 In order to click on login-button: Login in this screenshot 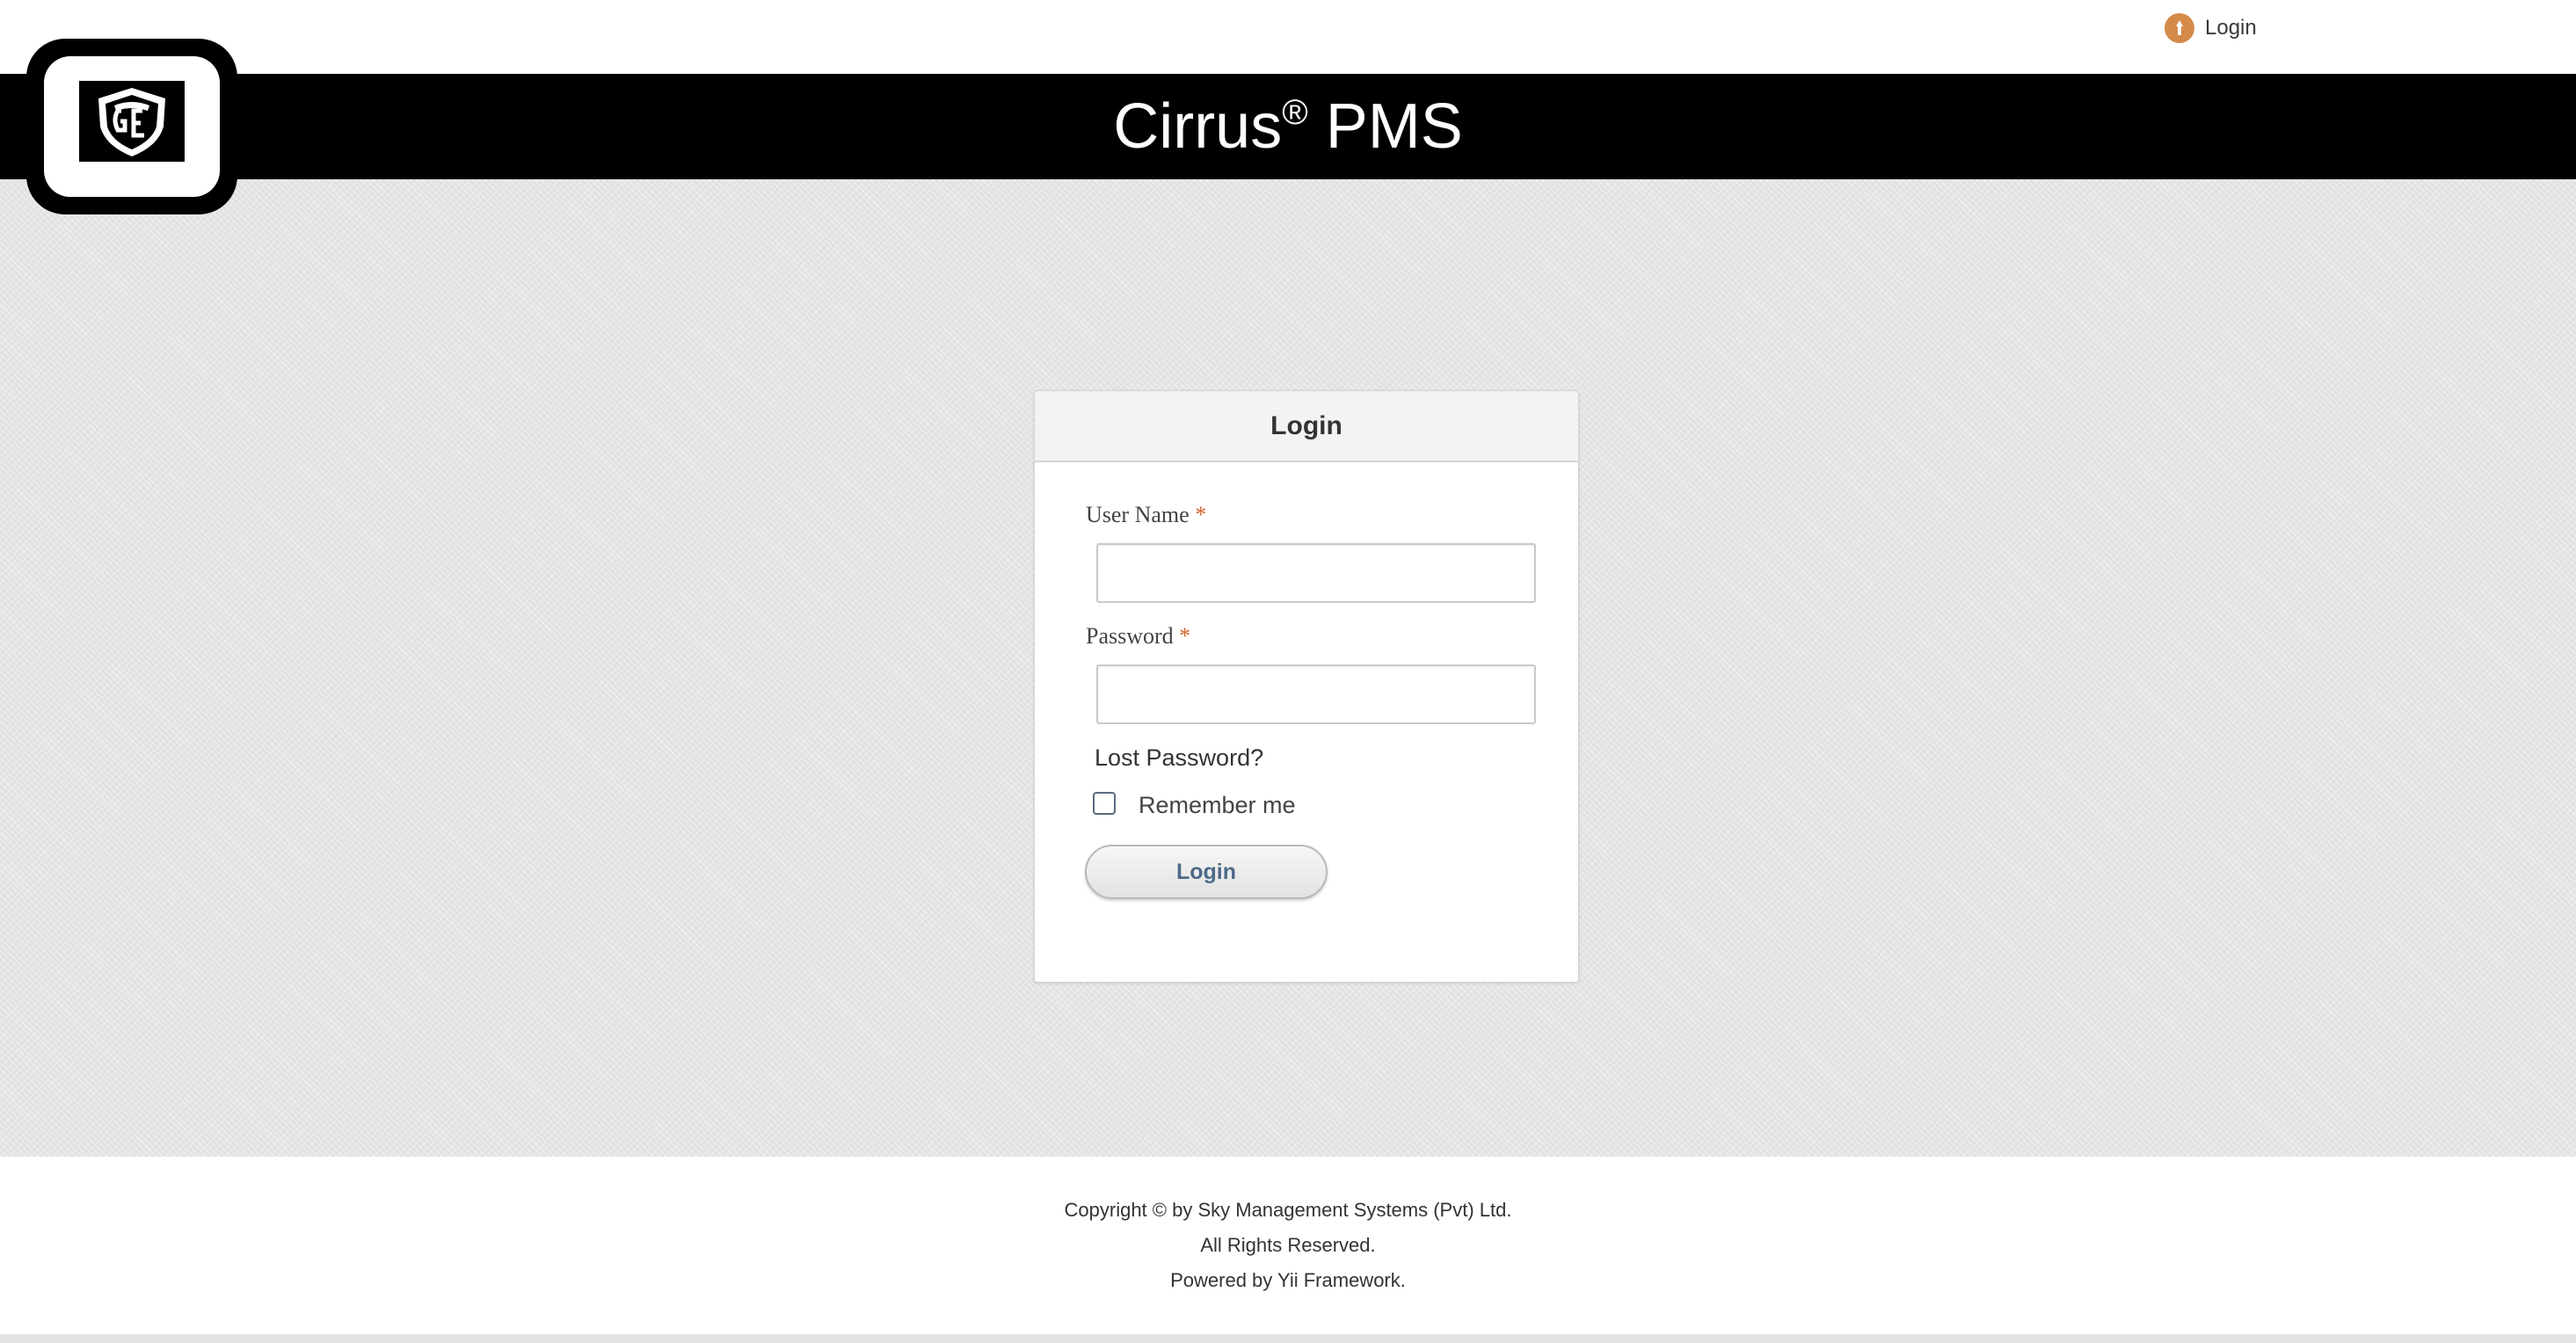, I will do `click(1206, 872)`.